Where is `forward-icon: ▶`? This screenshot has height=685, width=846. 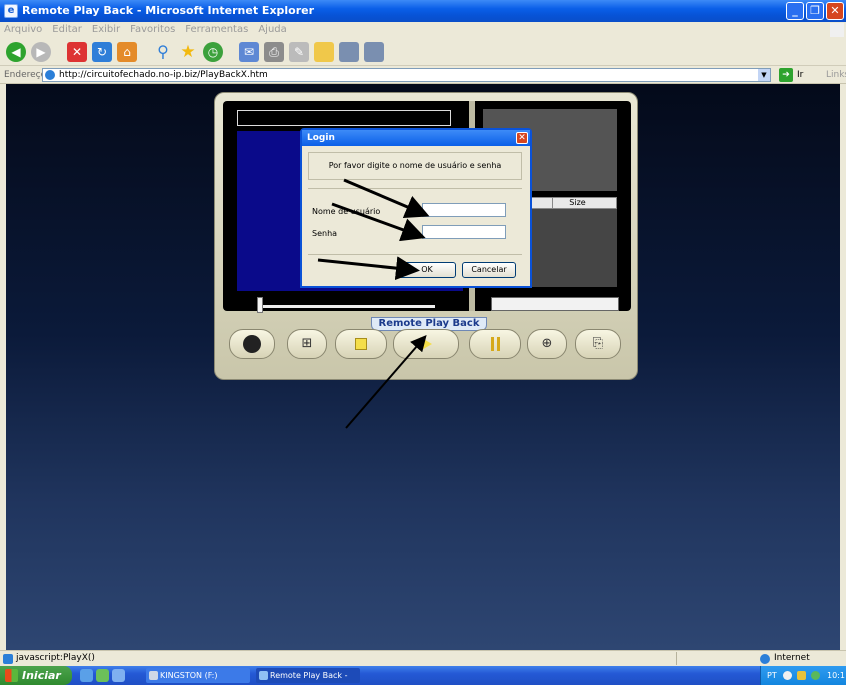 forward-icon: ▶ is located at coordinates (41, 51).